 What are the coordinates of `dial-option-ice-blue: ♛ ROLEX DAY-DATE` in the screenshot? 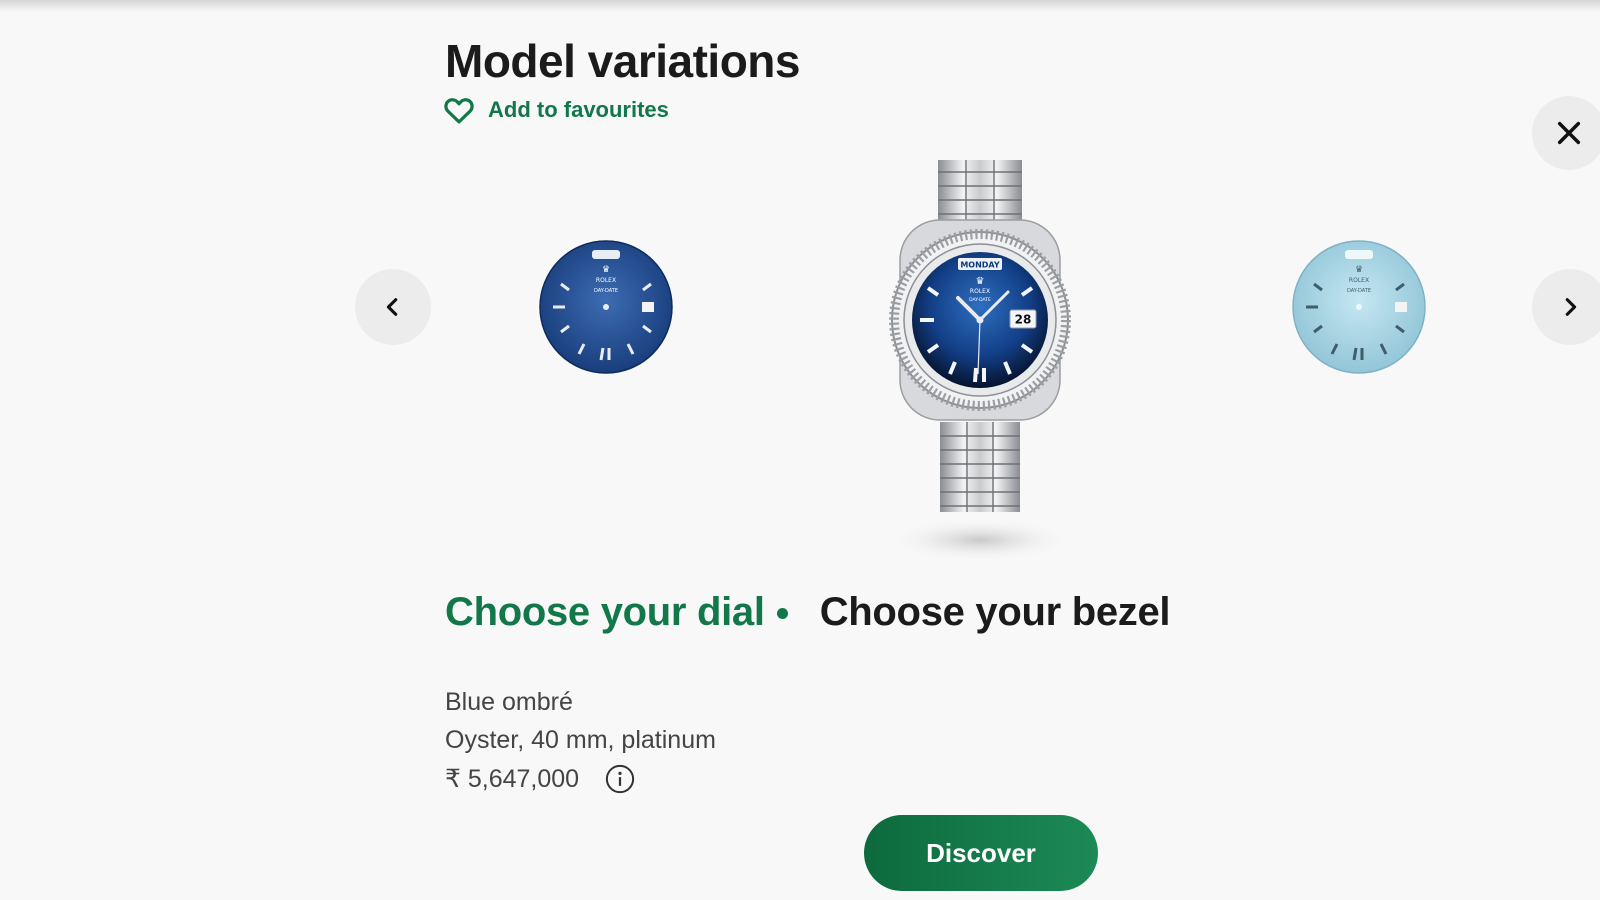 It's located at (1359, 307).